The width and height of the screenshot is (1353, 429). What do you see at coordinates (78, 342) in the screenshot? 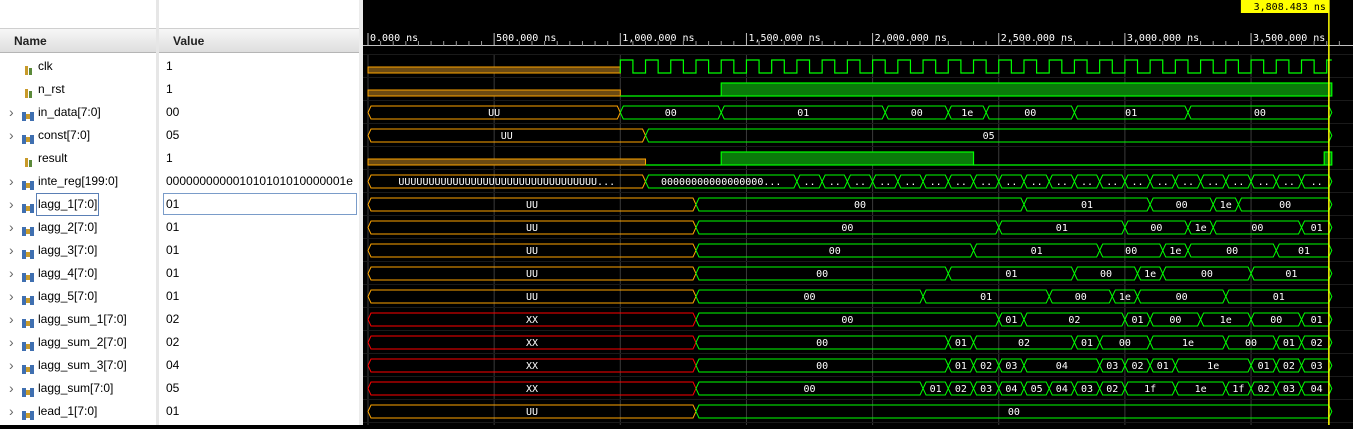
I see `signal-row-12: › lagg_sum_2[7:0]` at bounding box center [78, 342].